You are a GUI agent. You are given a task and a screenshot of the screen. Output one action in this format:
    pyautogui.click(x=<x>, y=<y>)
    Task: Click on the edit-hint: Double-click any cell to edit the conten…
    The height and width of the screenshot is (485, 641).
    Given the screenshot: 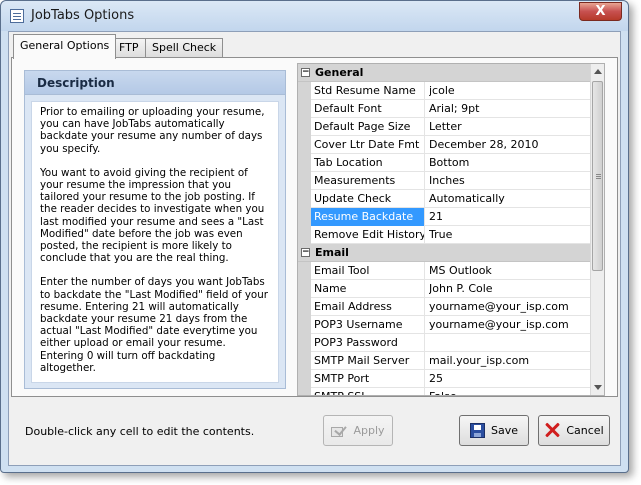 What is the action you would take?
    pyautogui.click(x=140, y=431)
    